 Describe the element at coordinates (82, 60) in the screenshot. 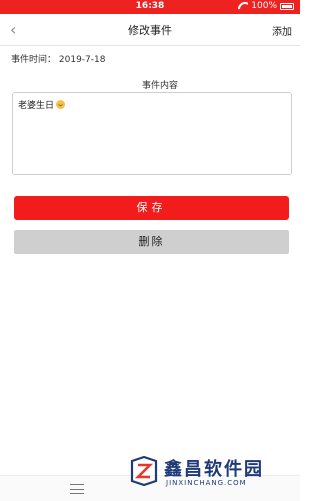

I see `event-time-value: 2019-7-18` at that location.